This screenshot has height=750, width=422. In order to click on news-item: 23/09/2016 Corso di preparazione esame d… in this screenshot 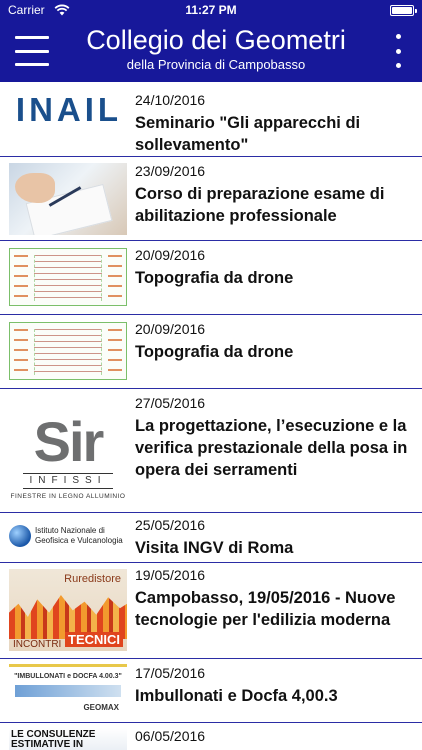, I will do `click(211, 199)`.